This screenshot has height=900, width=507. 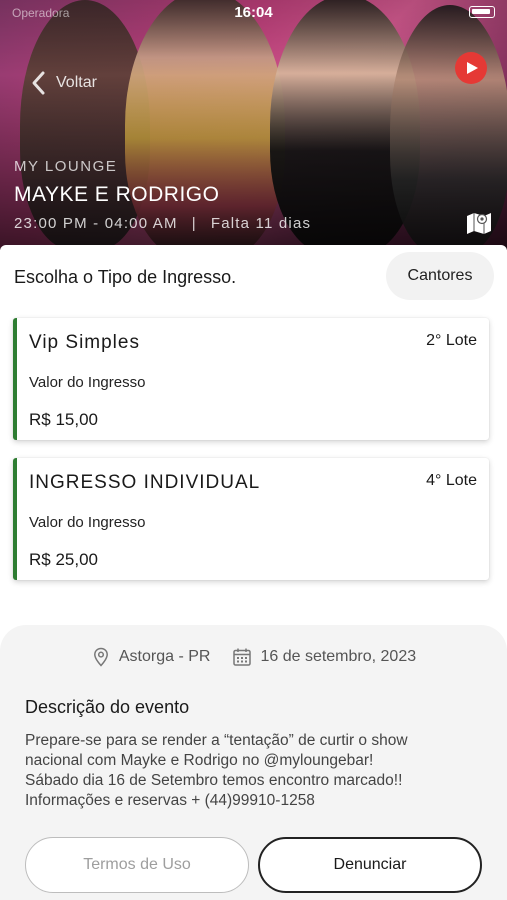 What do you see at coordinates (451, 340) in the screenshot?
I see `ticket-lote: 2° Lote` at bounding box center [451, 340].